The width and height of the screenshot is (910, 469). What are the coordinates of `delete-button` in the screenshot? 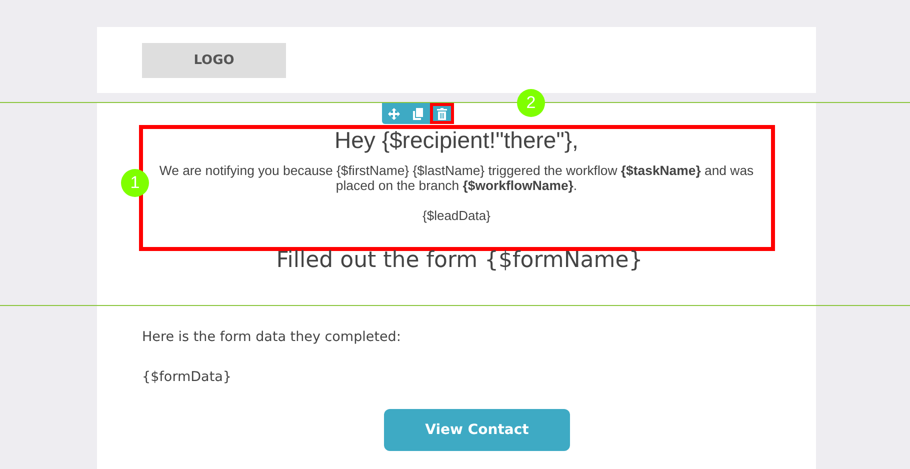 It's located at (442, 113).